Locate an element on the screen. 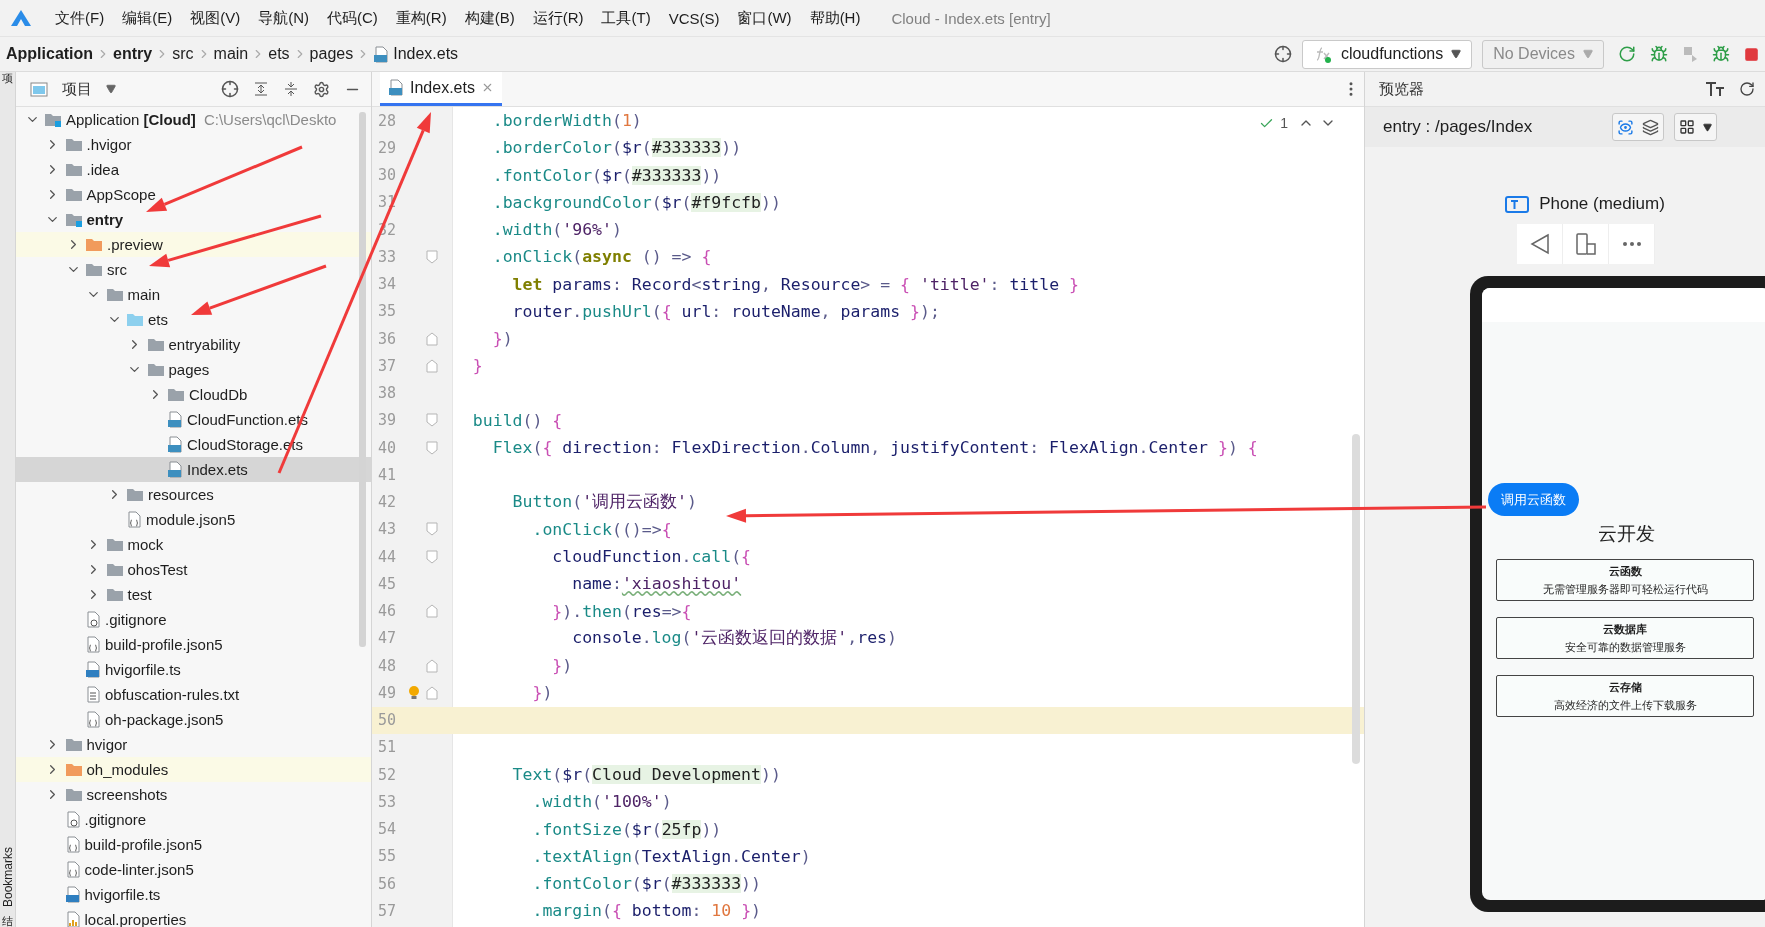 This screenshot has width=1765, height=927. stop-icon is located at coordinates (1751, 54).